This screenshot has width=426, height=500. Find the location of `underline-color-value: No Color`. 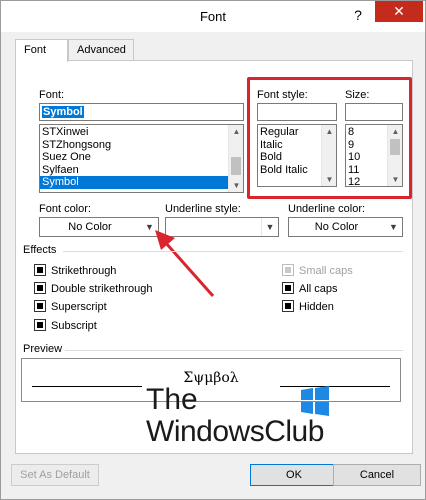

underline-color-value: No Color is located at coordinates (336, 227).